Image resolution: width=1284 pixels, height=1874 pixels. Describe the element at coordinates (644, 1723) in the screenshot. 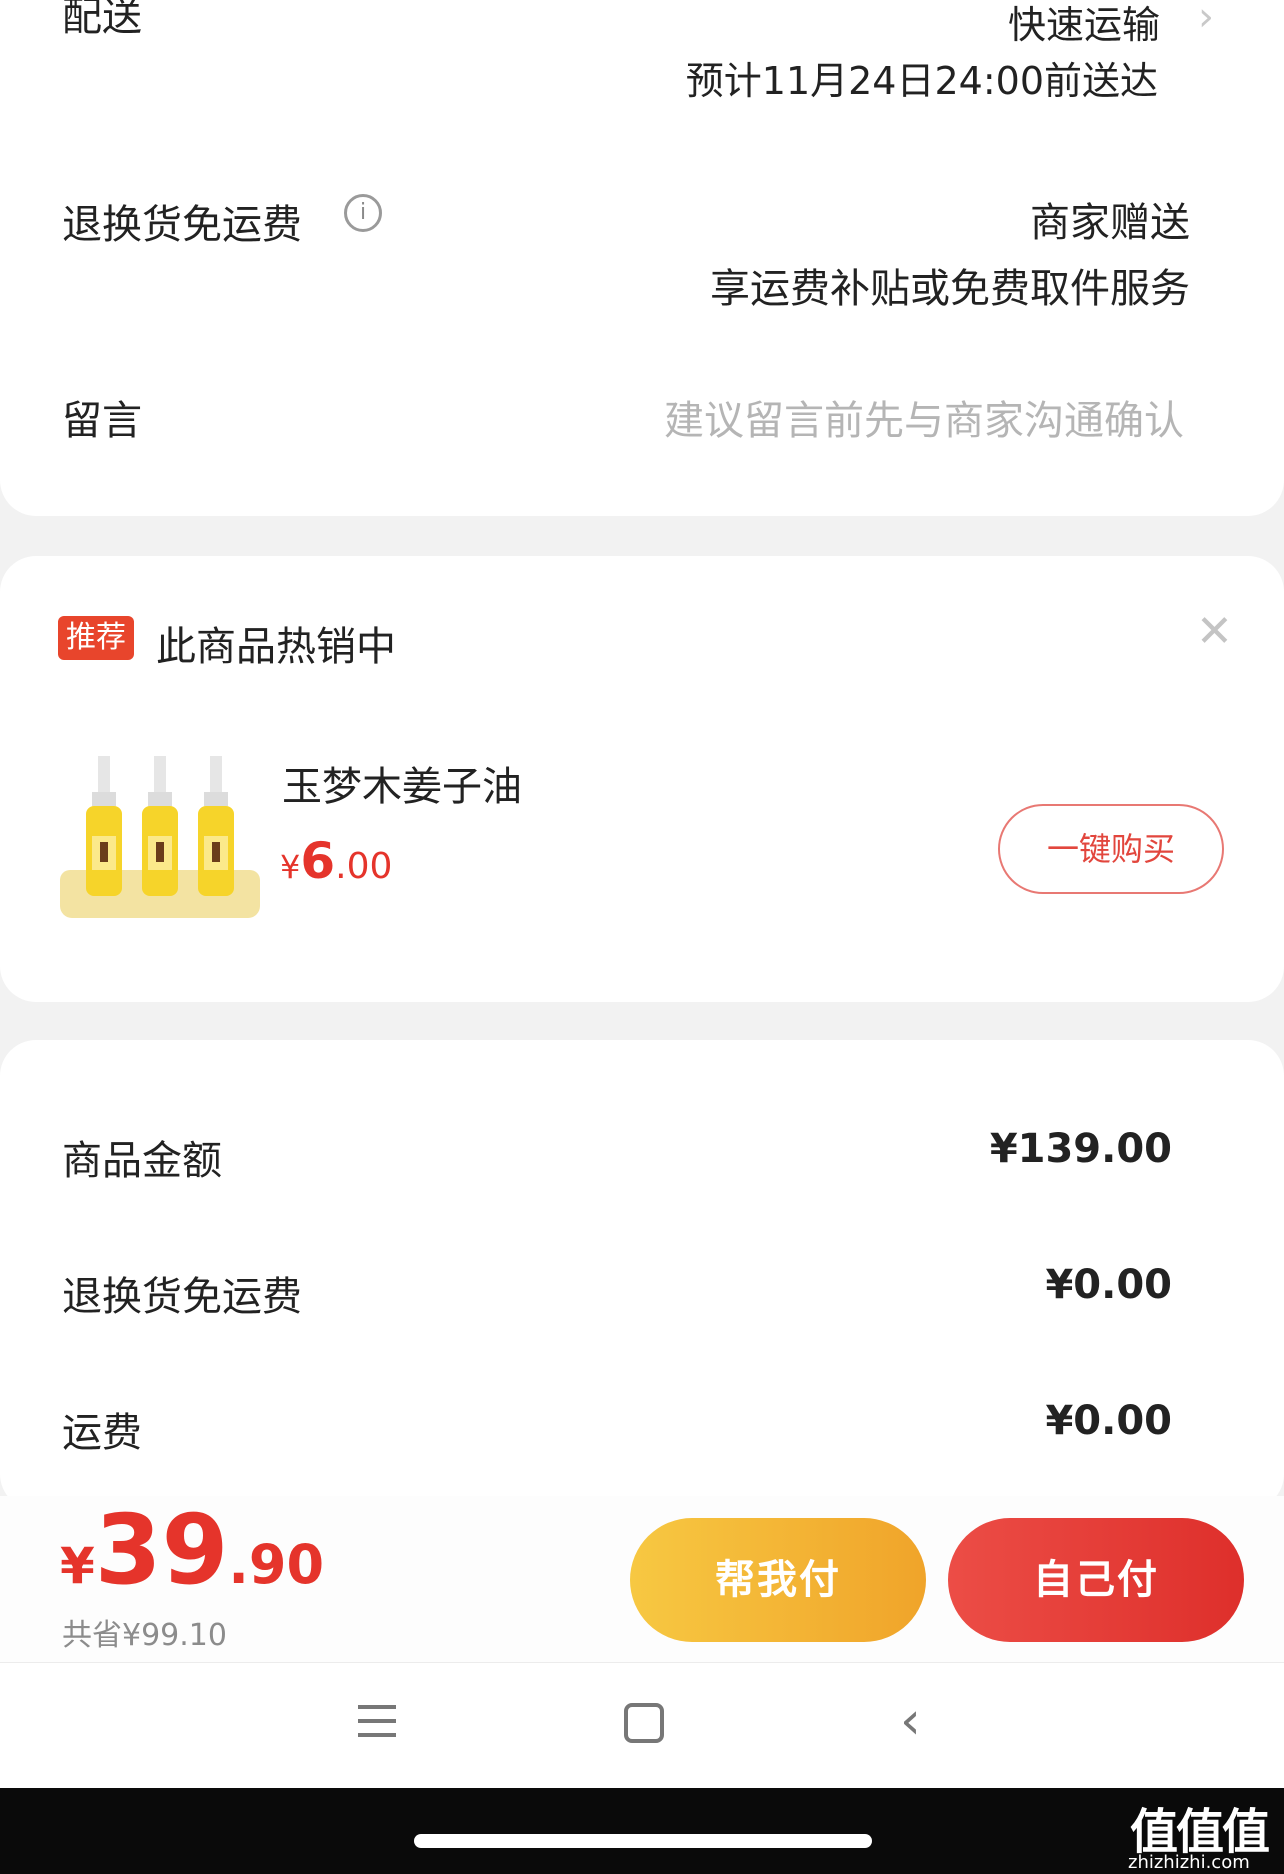

I see `home-icon` at that location.